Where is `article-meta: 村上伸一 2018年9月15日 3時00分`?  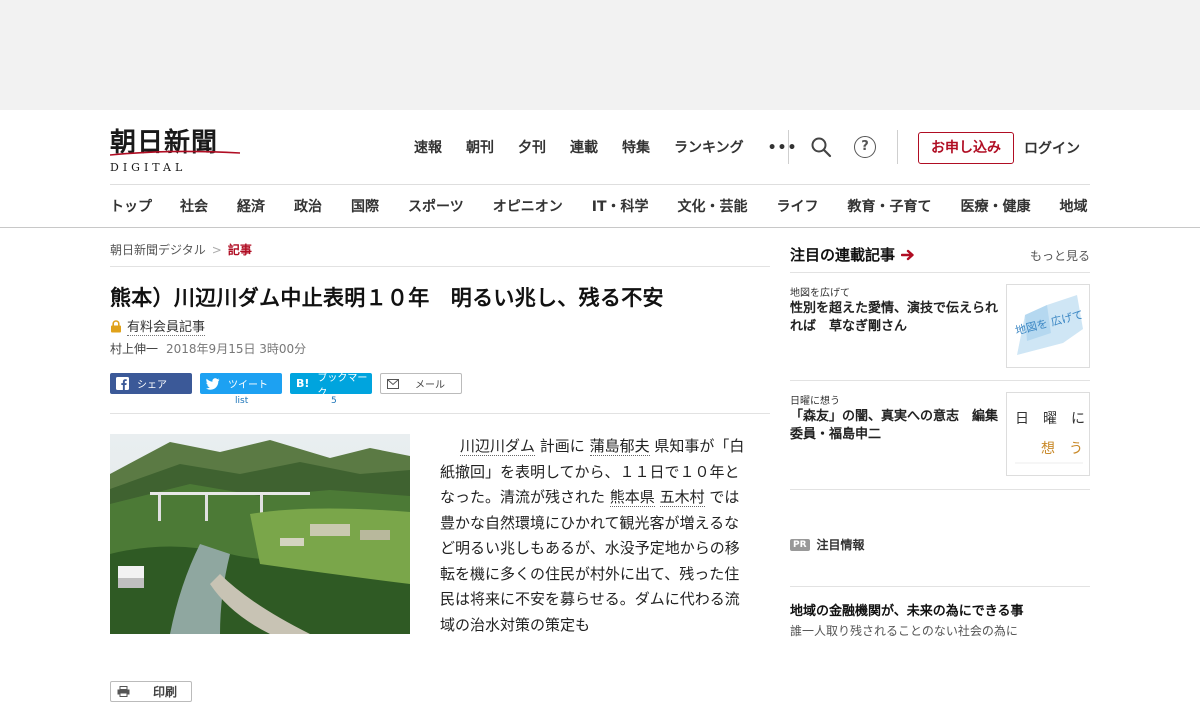
article-meta: 村上伸一 2018年9月15日 3時00分 is located at coordinates (208, 348).